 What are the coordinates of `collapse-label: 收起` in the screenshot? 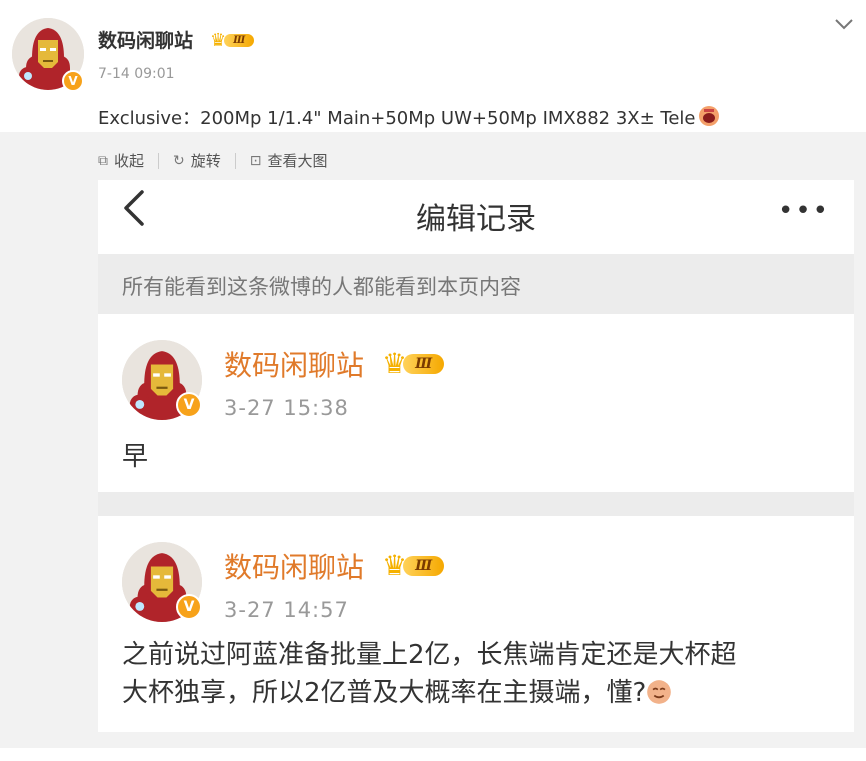 It's located at (129, 161).